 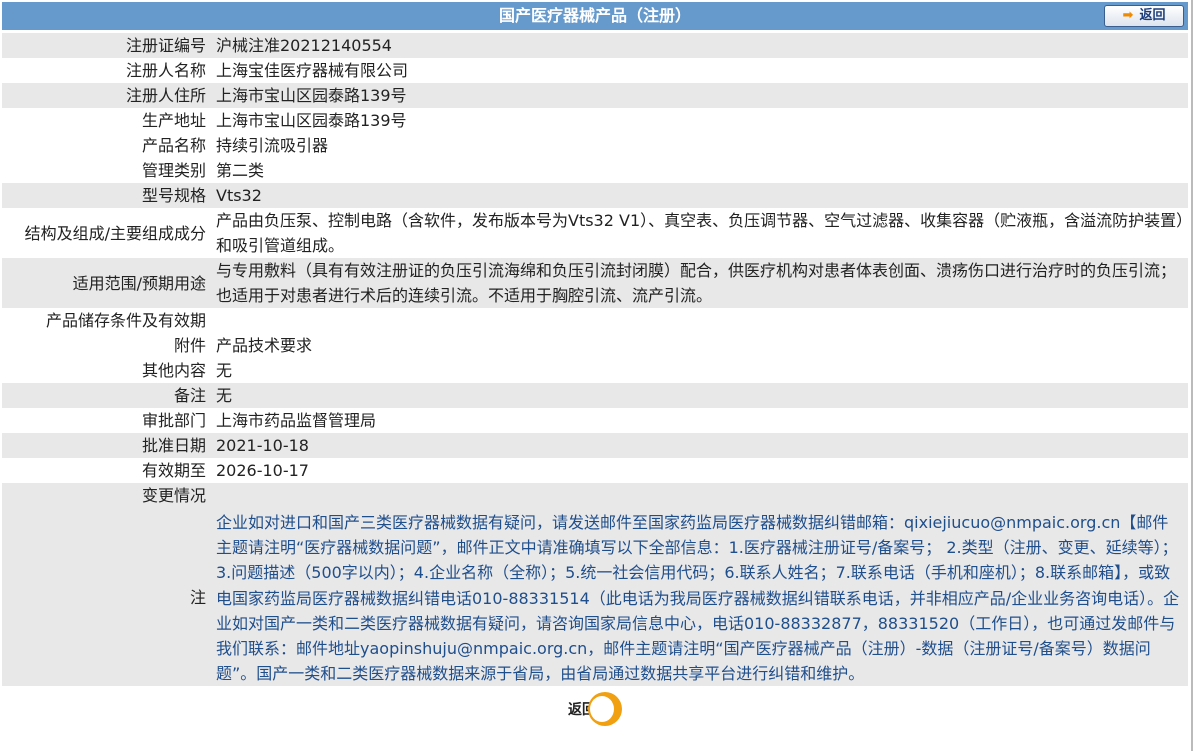 What do you see at coordinates (109, 45) in the screenshot?
I see `field-label: 注册证编号` at bounding box center [109, 45].